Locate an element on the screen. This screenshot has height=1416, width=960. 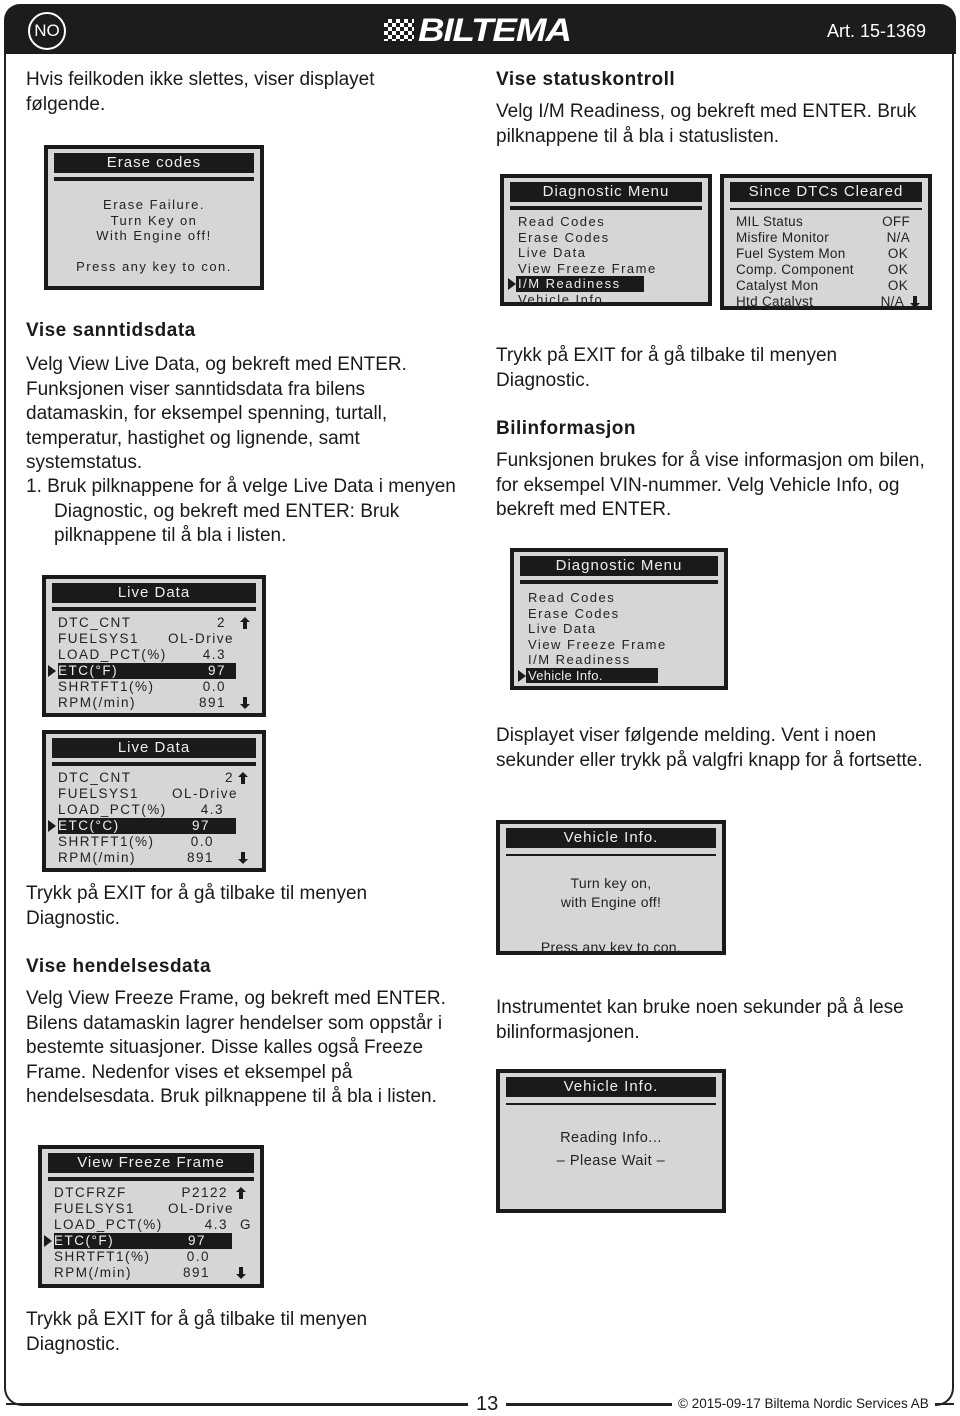
status-row: Htd Catalyst N/A is located at coordinates (828, 302).